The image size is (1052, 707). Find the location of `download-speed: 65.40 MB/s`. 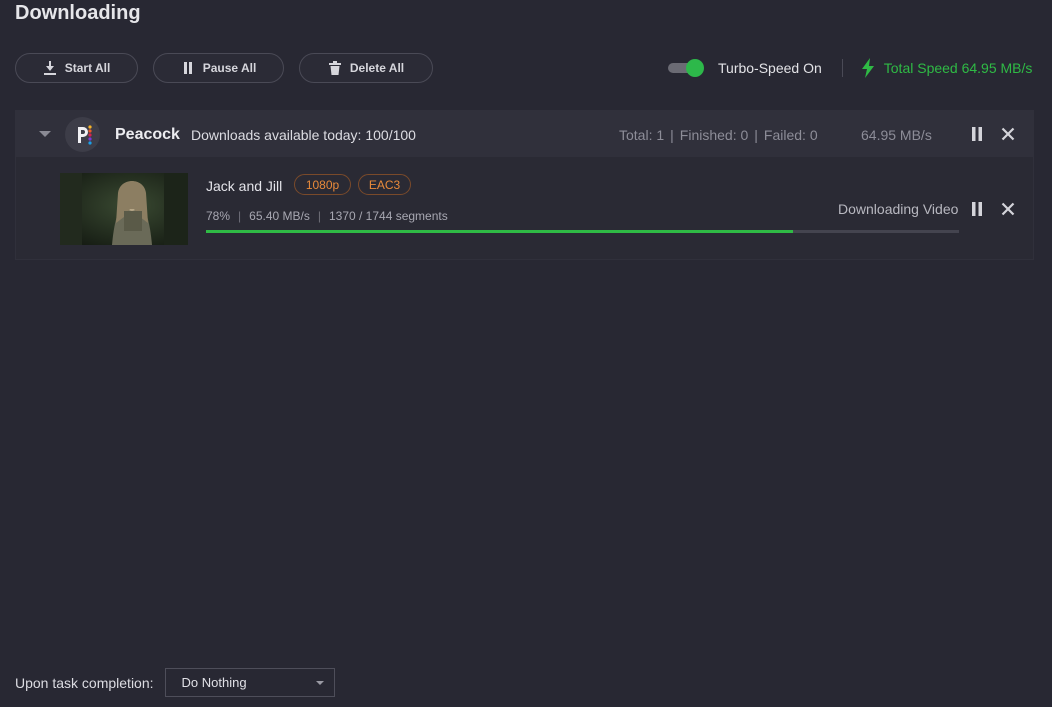

download-speed: 65.40 MB/s is located at coordinates (279, 216).